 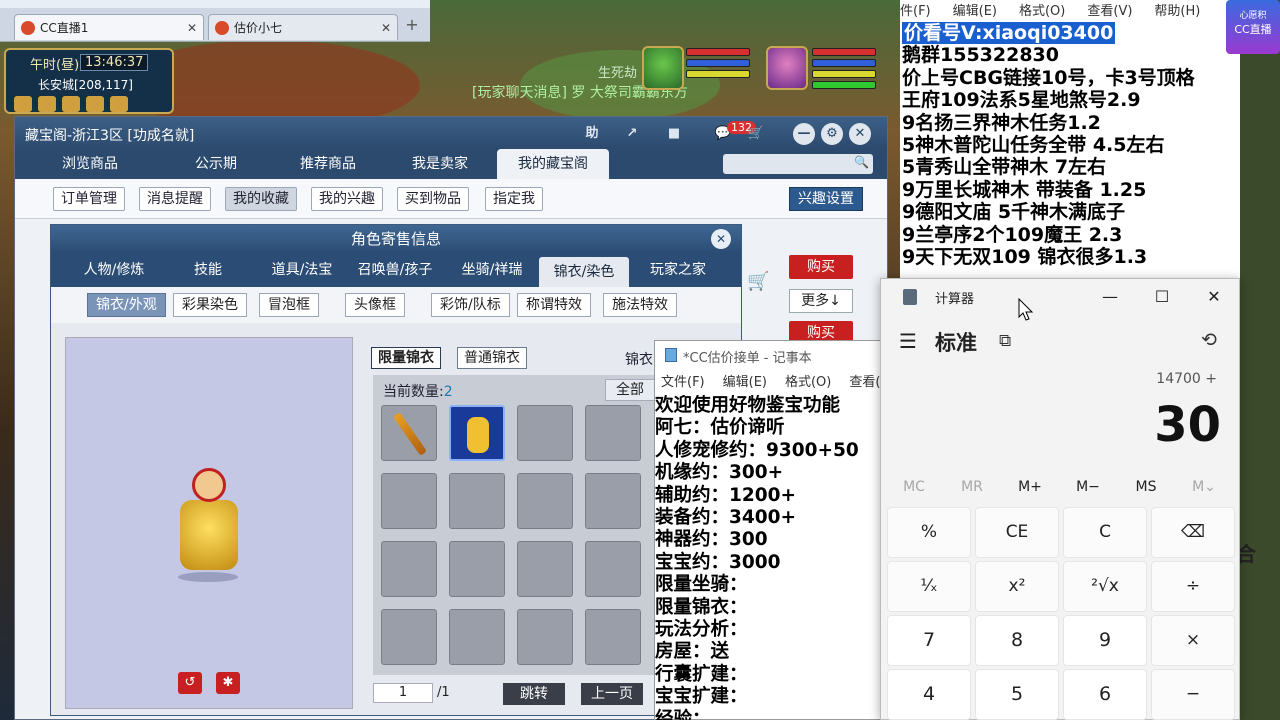 What do you see at coordinates (678, 270) in the screenshot?
I see `tab-home: 玩家之家` at bounding box center [678, 270].